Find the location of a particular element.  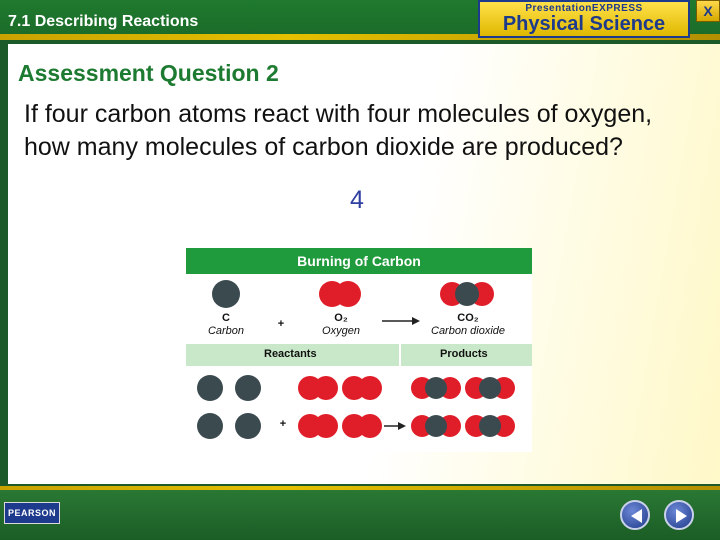

triangle-left-icon is located at coordinates (636, 516).